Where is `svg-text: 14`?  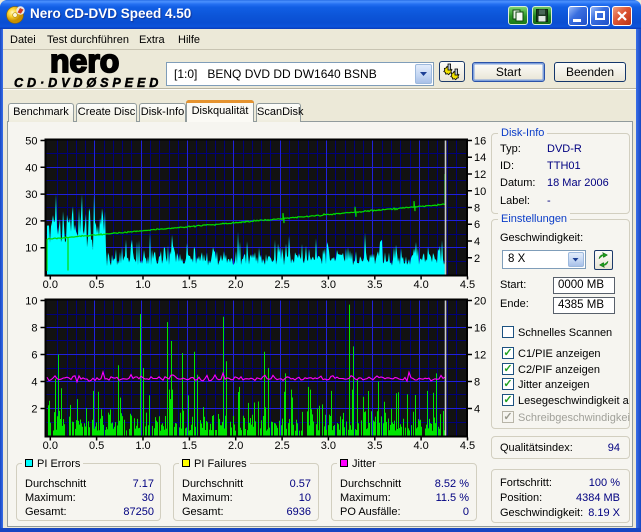
svg-text: 14 is located at coordinates (480, 158).